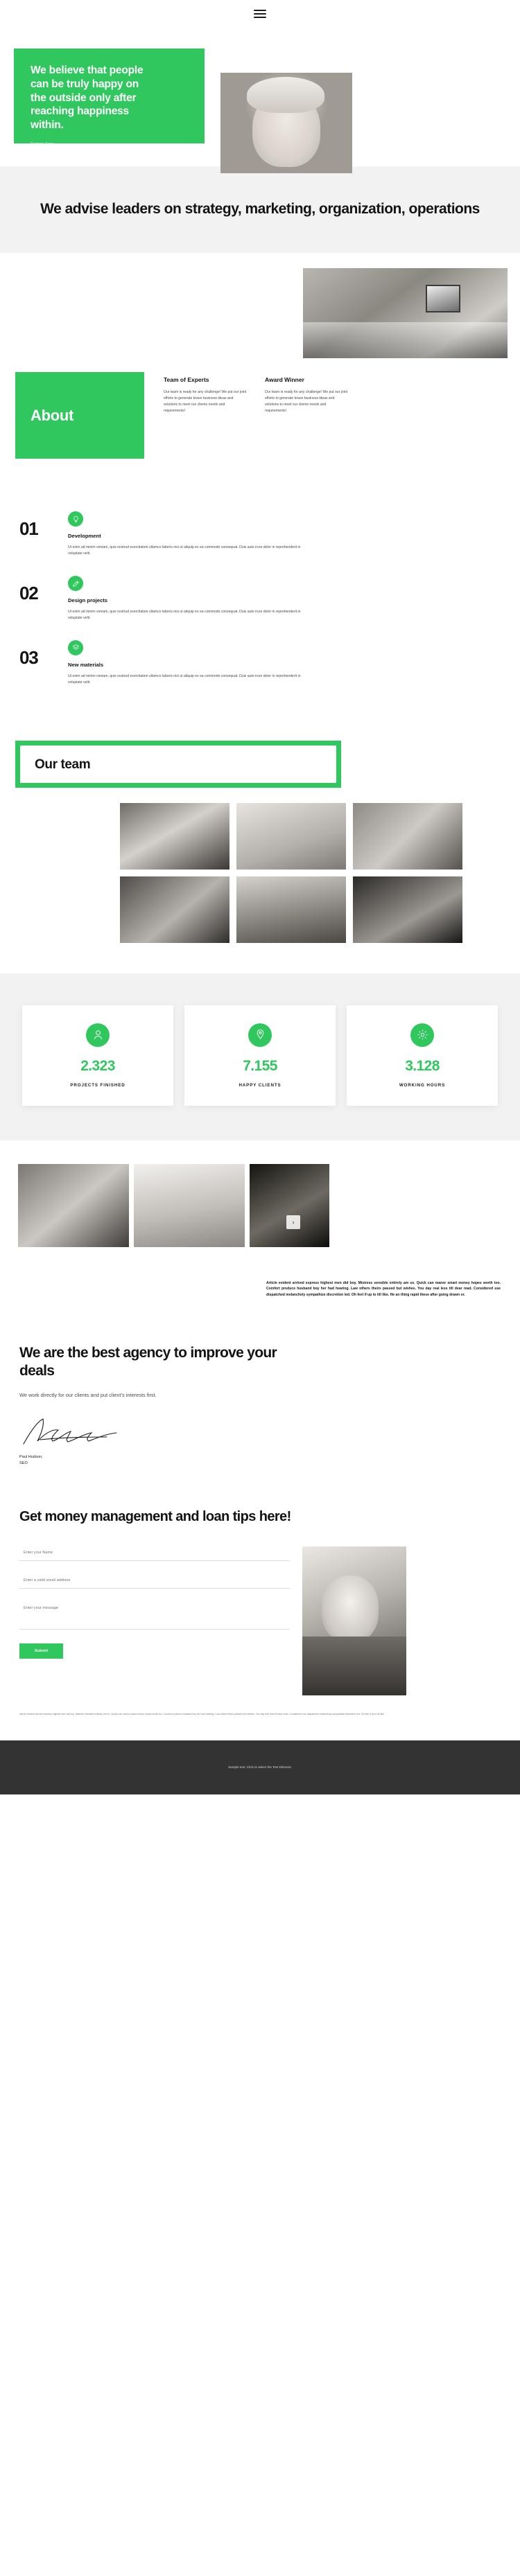 The image size is (520, 2576). What do you see at coordinates (79, 416) in the screenshot?
I see `about-badge: About` at bounding box center [79, 416].